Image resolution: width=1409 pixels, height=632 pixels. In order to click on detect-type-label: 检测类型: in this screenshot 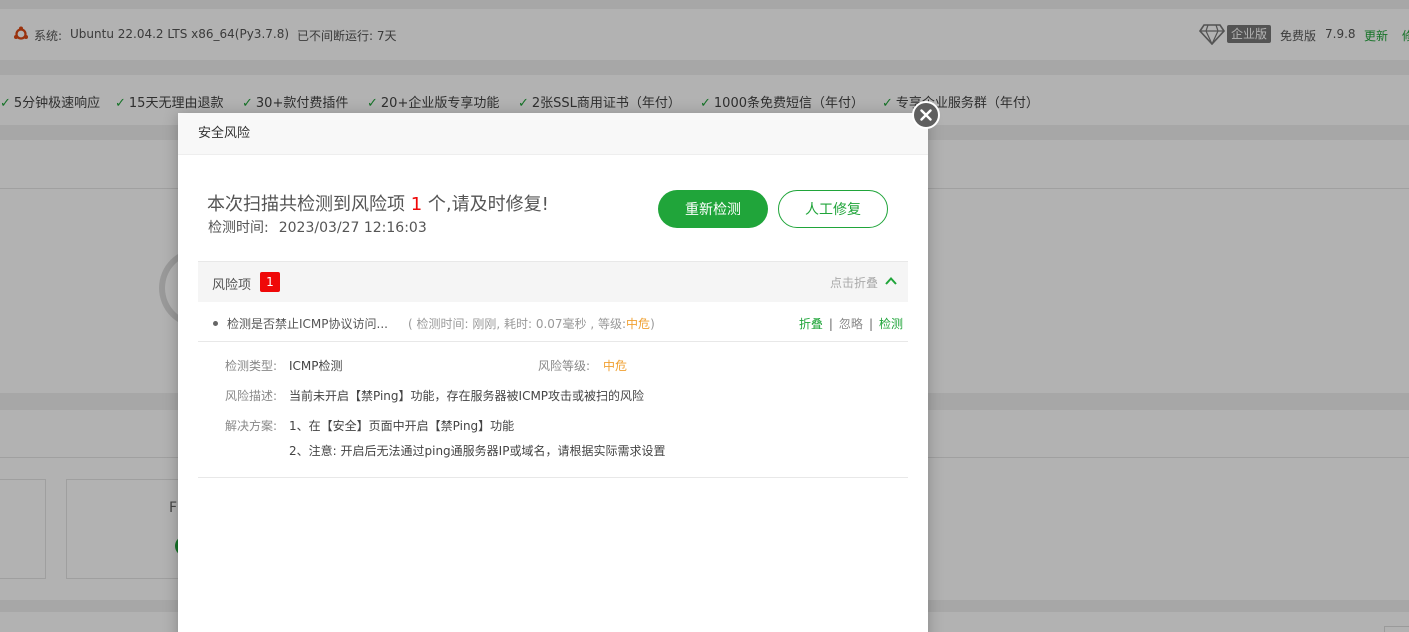, I will do `click(251, 366)`.